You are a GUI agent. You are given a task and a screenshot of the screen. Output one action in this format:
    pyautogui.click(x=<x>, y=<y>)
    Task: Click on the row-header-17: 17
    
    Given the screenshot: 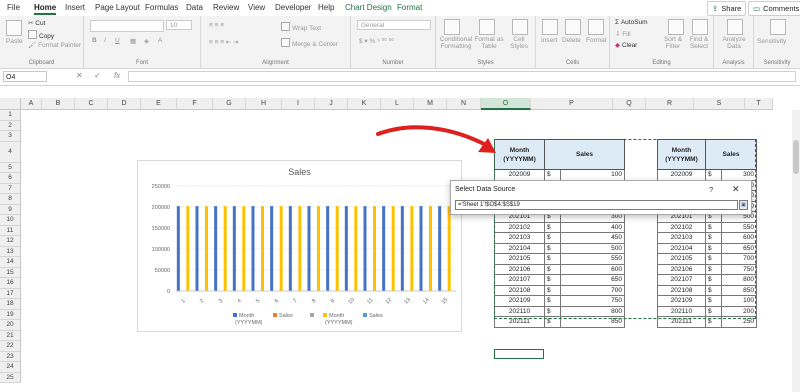 What is the action you would take?
    pyautogui.click(x=10, y=293)
    